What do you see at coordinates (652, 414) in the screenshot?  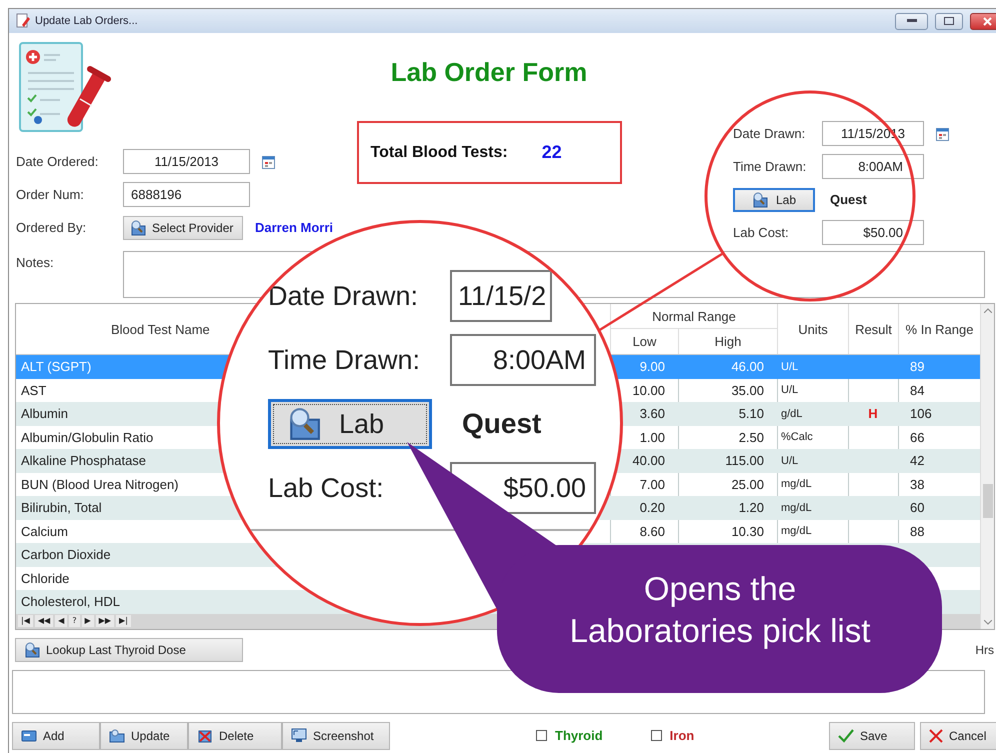 I see `table-cell: 3.60` at bounding box center [652, 414].